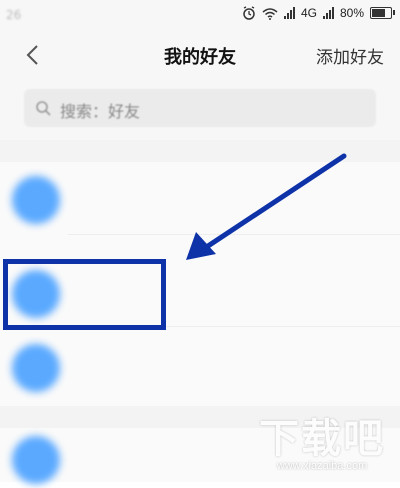 Image resolution: width=400 pixels, height=488 pixels. Describe the element at coordinates (378, 13) in the screenshot. I see `battery-fill` at that location.